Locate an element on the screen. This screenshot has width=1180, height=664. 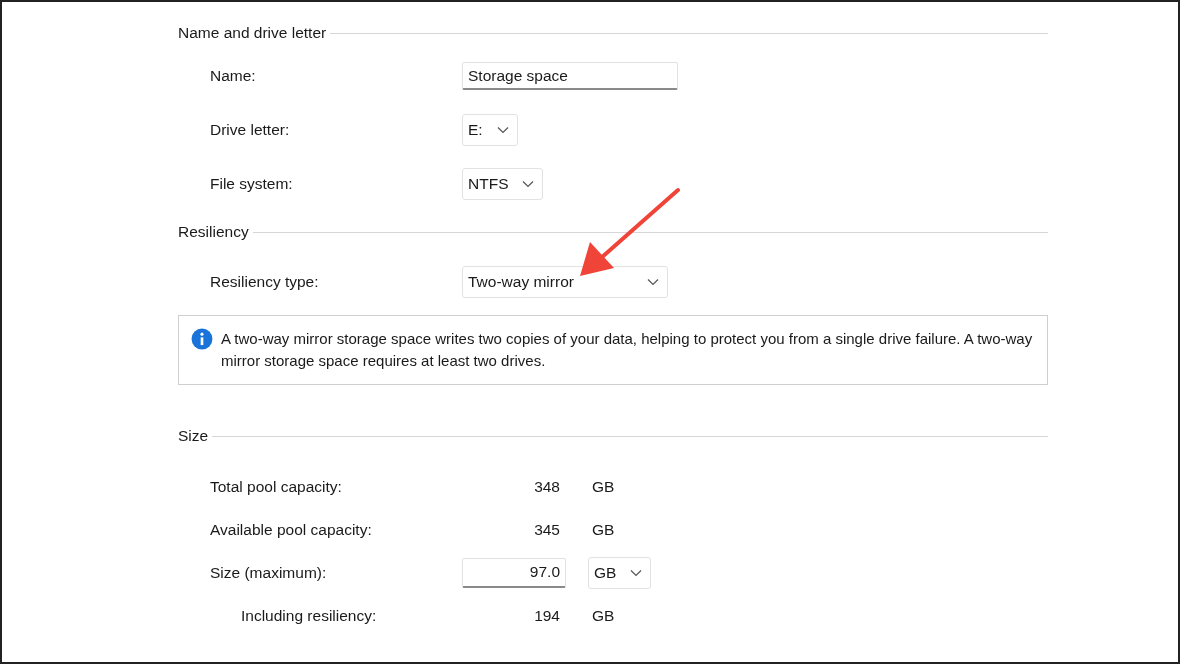
section-heading: Size is located at coordinates (194, 436).